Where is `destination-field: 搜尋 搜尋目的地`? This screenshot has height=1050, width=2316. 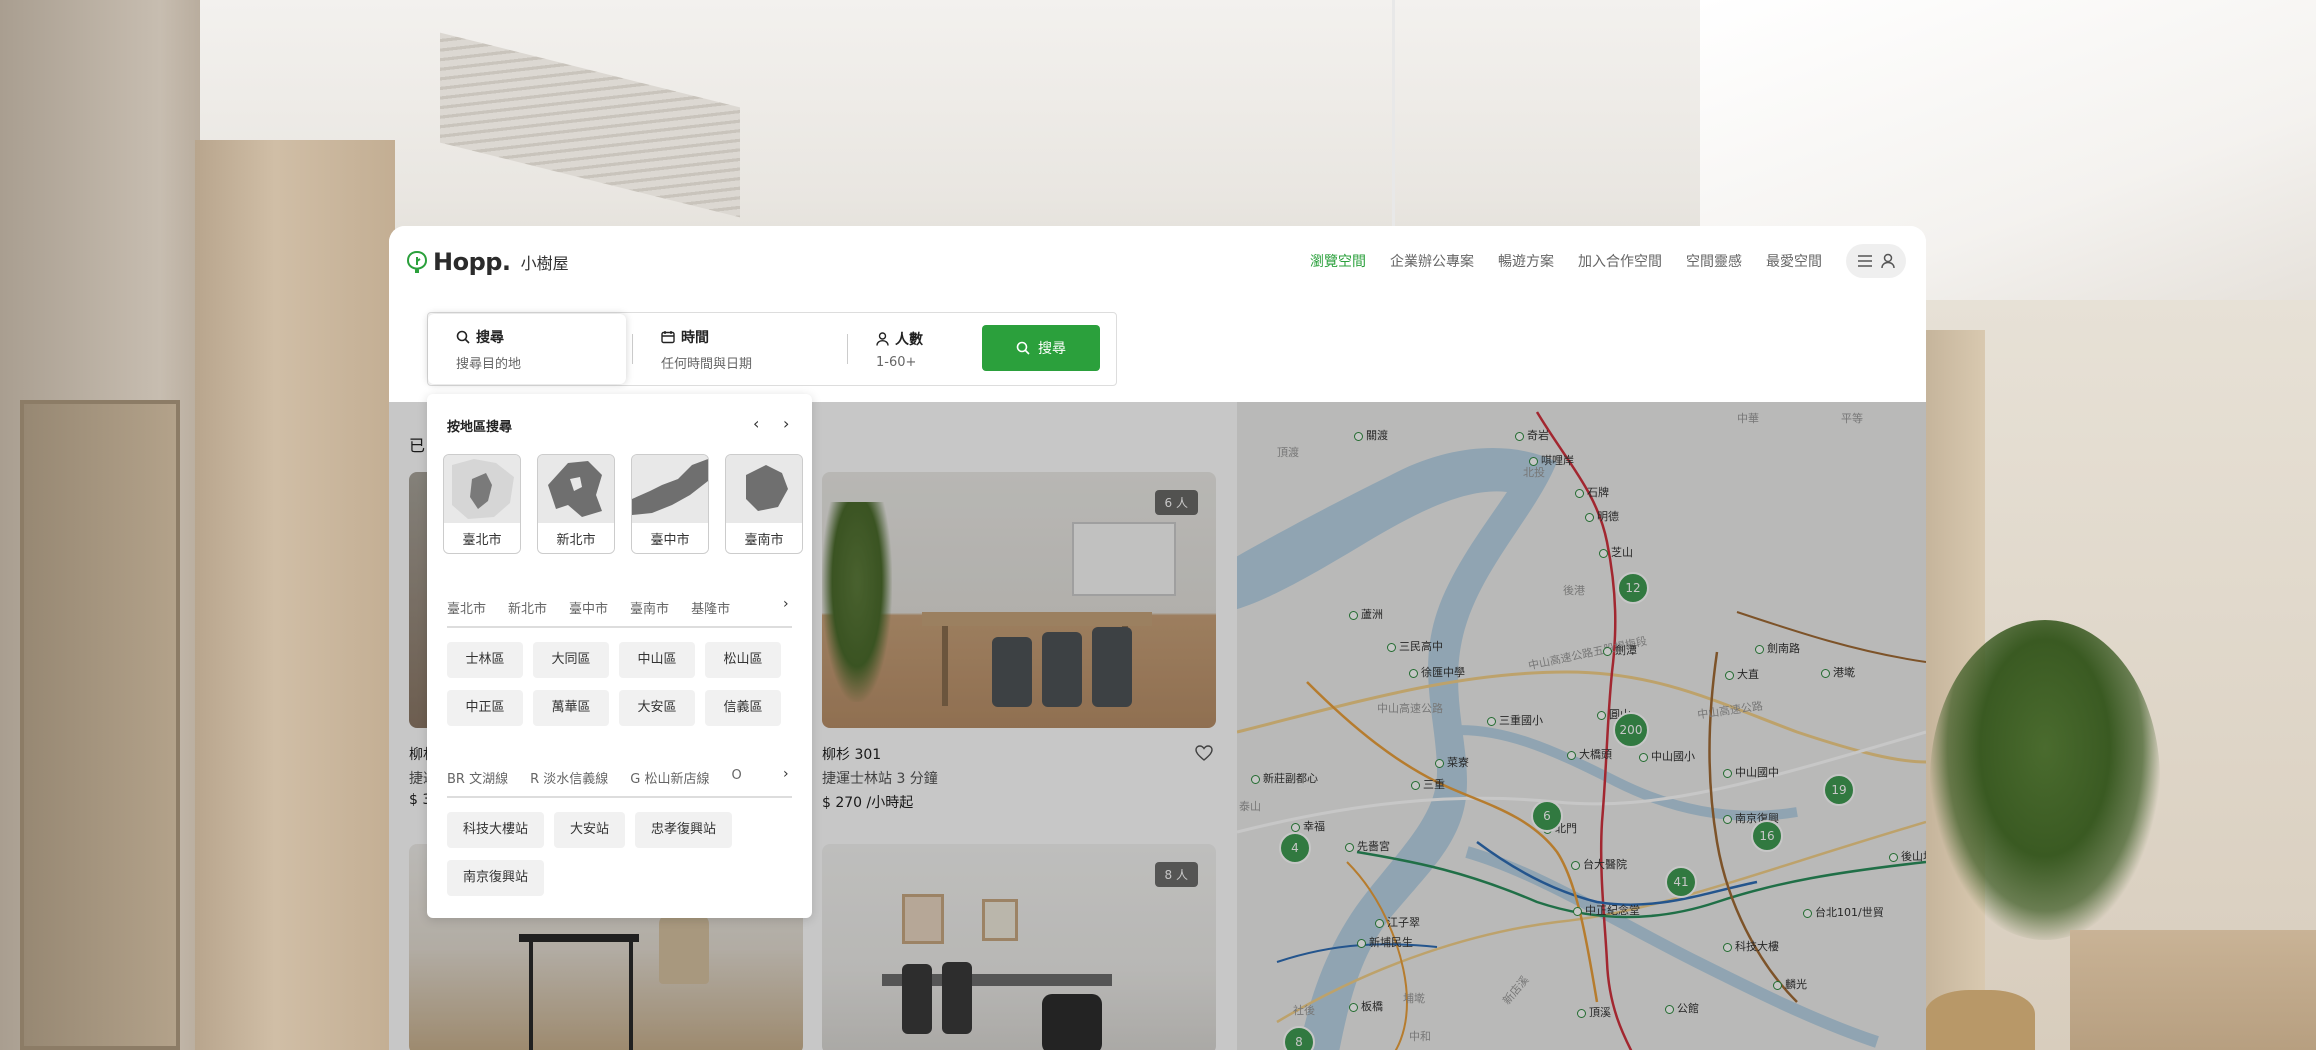 destination-field: 搜尋 搜尋目的地 is located at coordinates (527, 349).